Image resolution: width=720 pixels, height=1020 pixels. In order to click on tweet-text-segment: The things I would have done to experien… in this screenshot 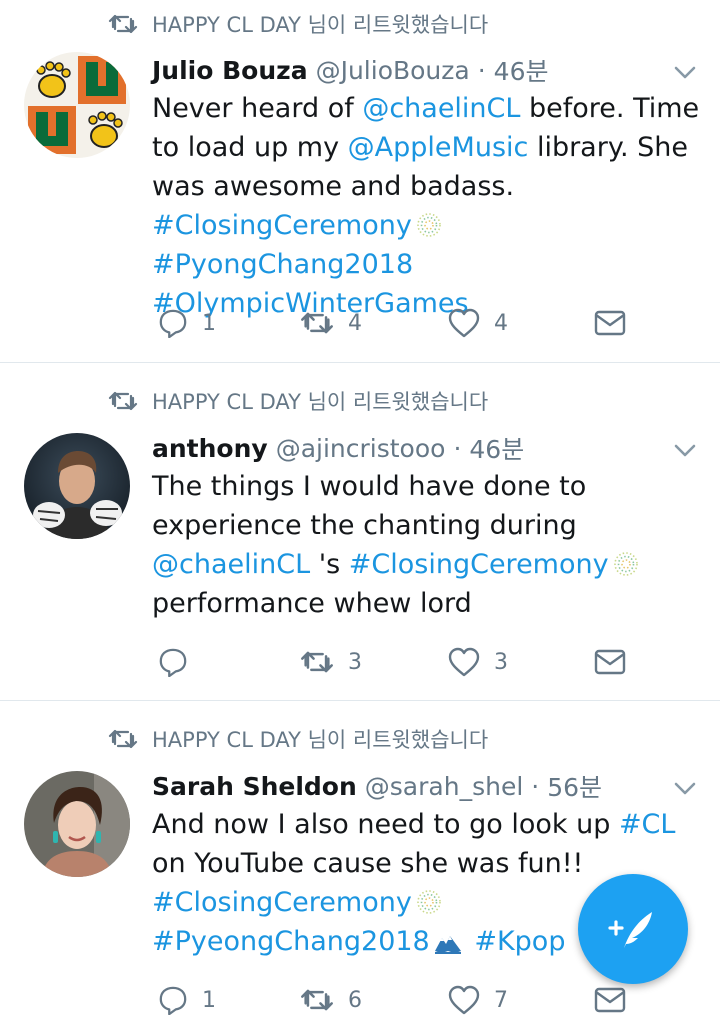, I will do `click(369, 506)`.